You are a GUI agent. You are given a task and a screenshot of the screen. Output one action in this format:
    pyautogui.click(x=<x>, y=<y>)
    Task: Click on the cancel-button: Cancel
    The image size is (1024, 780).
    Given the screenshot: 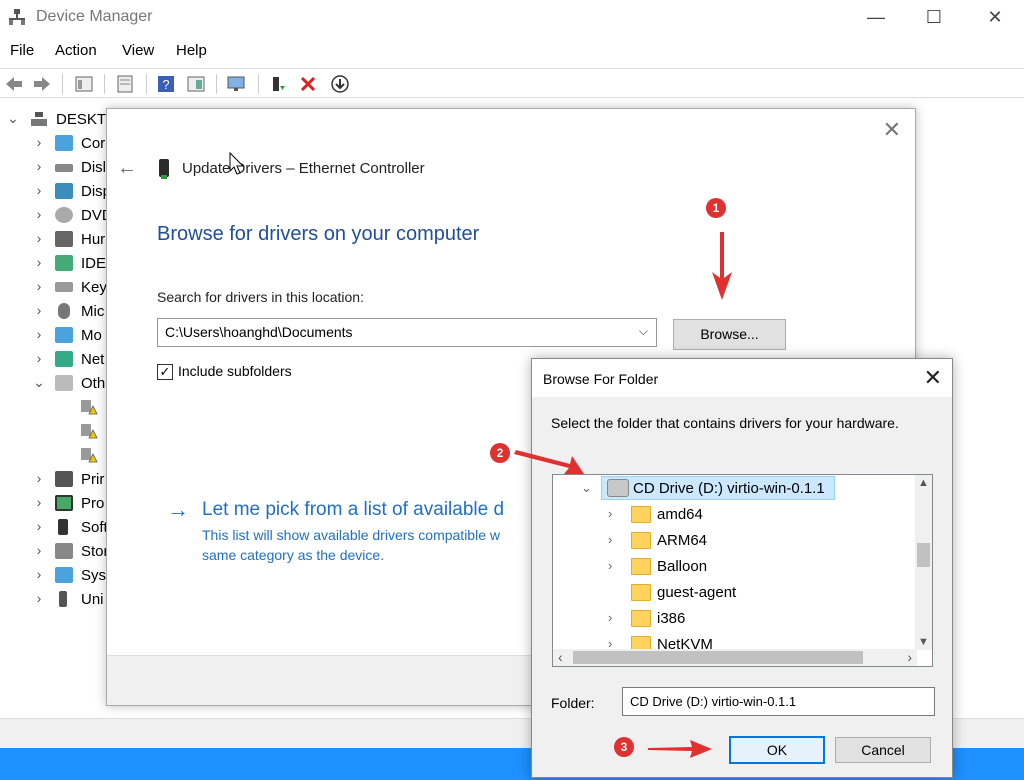 What is the action you would take?
    pyautogui.click(x=883, y=750)
    